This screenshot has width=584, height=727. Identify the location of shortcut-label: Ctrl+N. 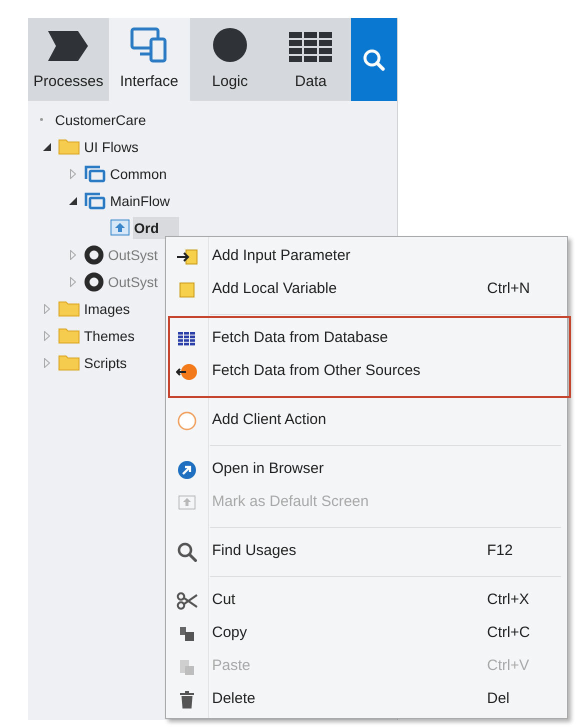
(509, 289).